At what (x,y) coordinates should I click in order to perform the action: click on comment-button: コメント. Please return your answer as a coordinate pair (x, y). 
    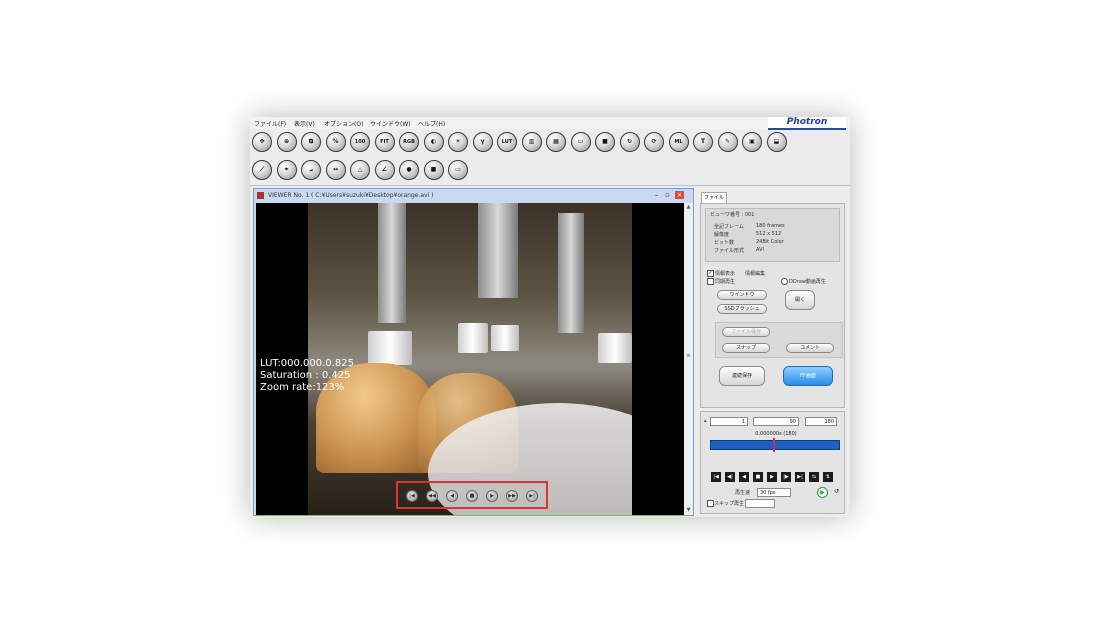
    Looking at the image, I should click on (810, 348).